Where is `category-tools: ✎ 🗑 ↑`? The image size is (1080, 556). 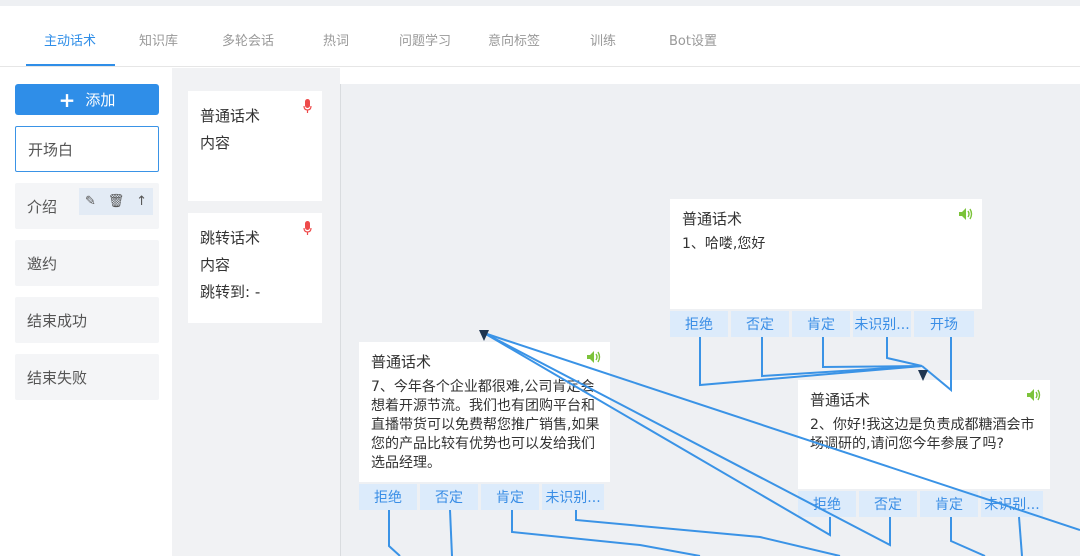
category-tools: ✎ 🗑 ↑ is located at coordinates (116, 201).